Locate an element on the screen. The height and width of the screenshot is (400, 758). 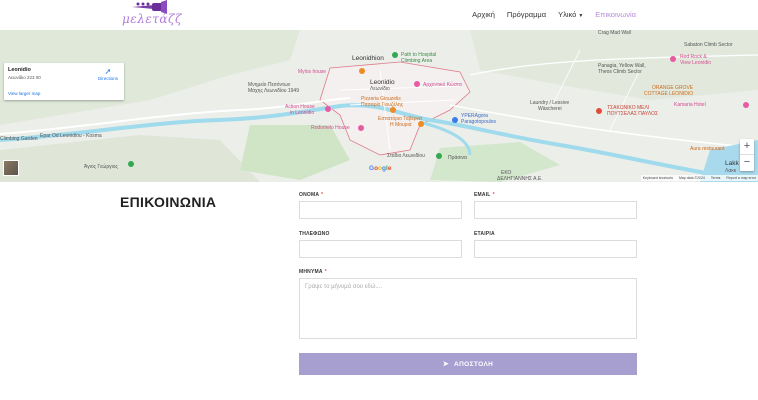
map-label-cottage: COTTAGE LEONIDIO is located at coordinates (669, 94).